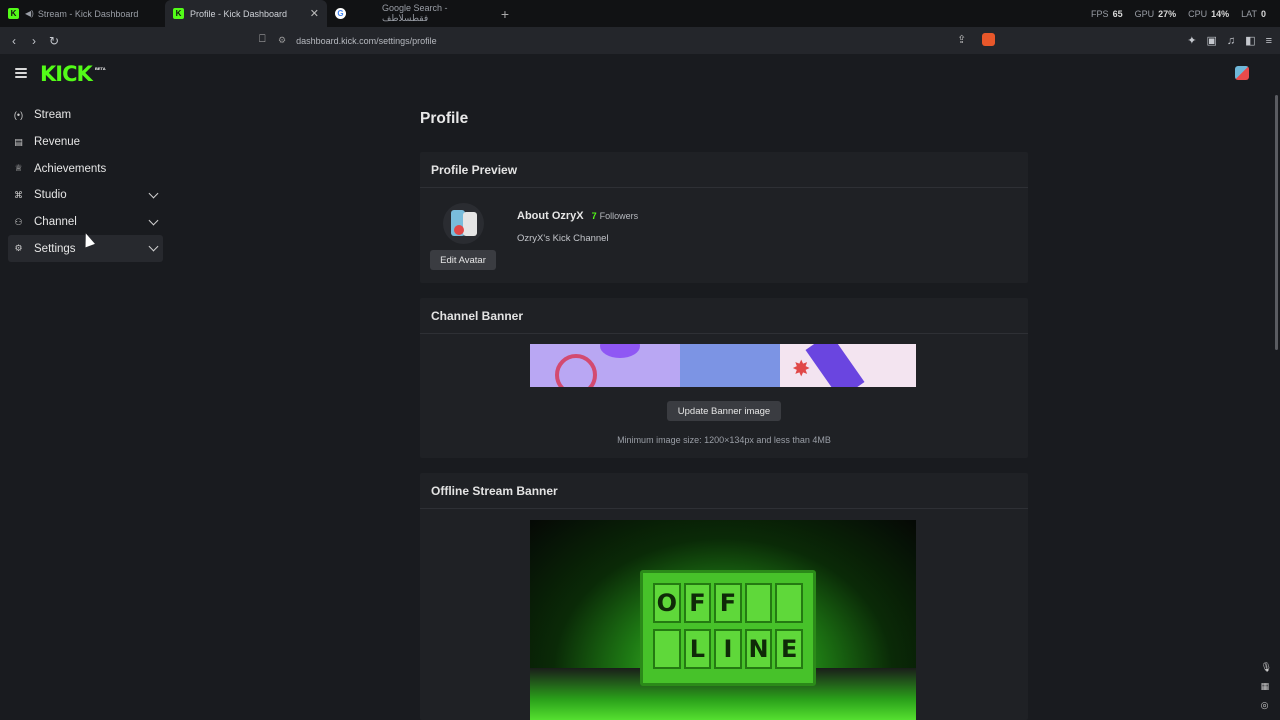 The image size is (1280, 720). What do you see at coordinates (18, 221) in the screenshot?
I see `channel-icon: ⚇` at bounding box center [18, 221].